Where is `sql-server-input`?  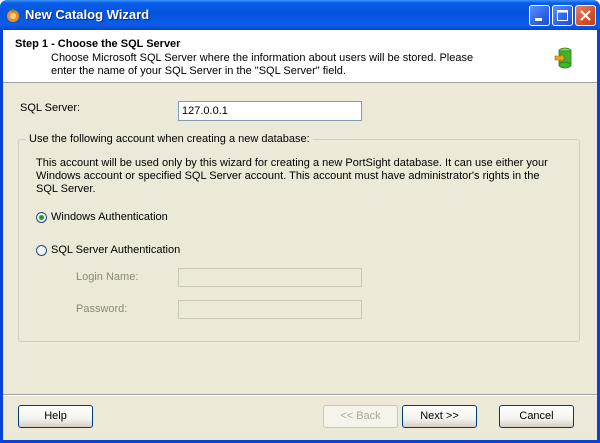
sql-server-input is located at coordinates (270, 111).